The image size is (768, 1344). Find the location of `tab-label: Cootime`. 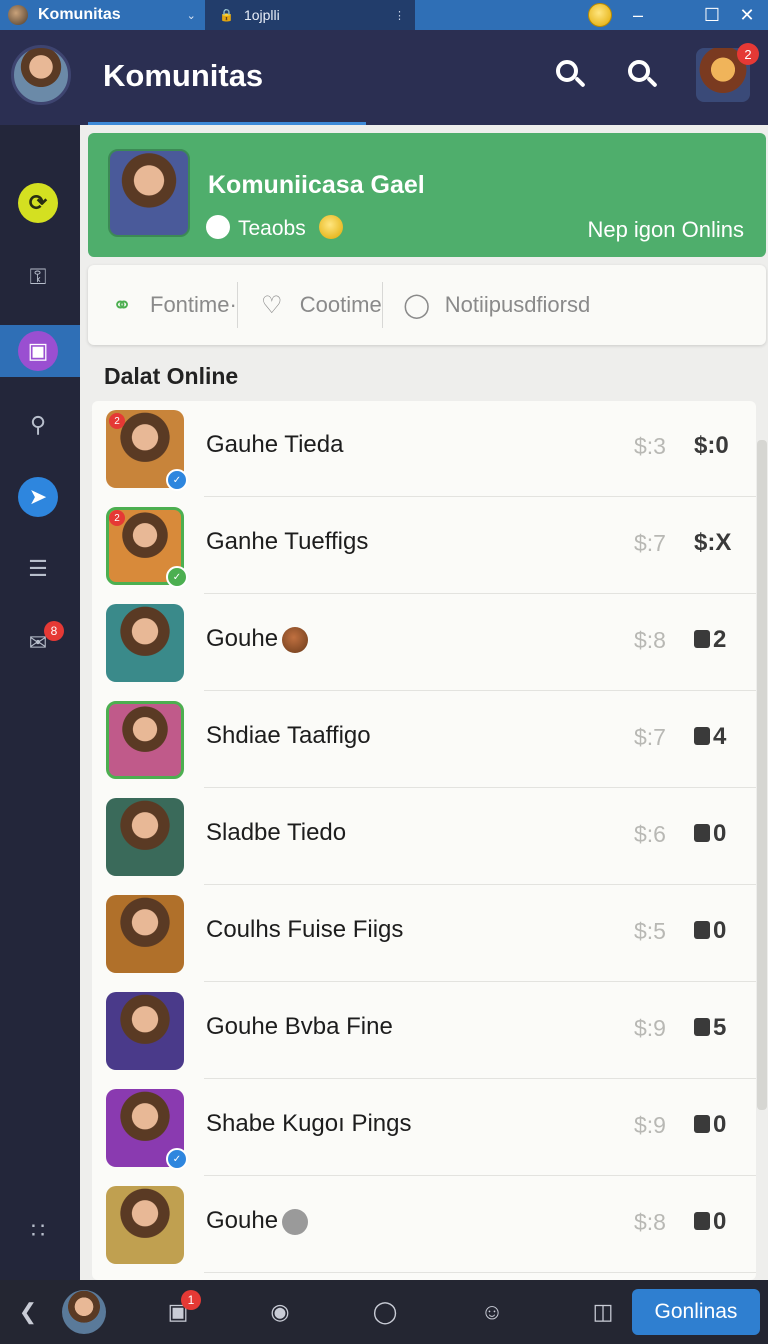

tab-label: Cootime is located at coordinates (340, 304).